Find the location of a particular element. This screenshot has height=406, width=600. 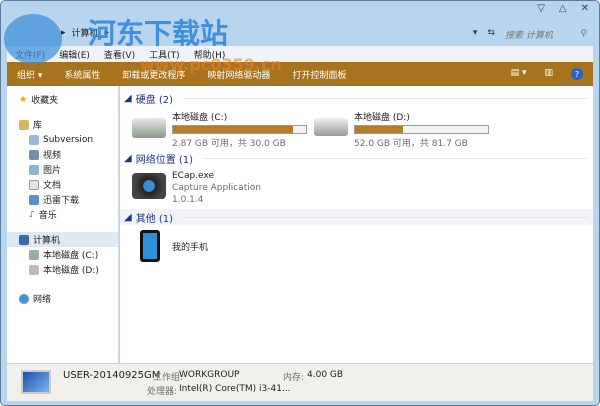

search-placeholder: 搜索 计算机 is located at coordinates (529, 35).